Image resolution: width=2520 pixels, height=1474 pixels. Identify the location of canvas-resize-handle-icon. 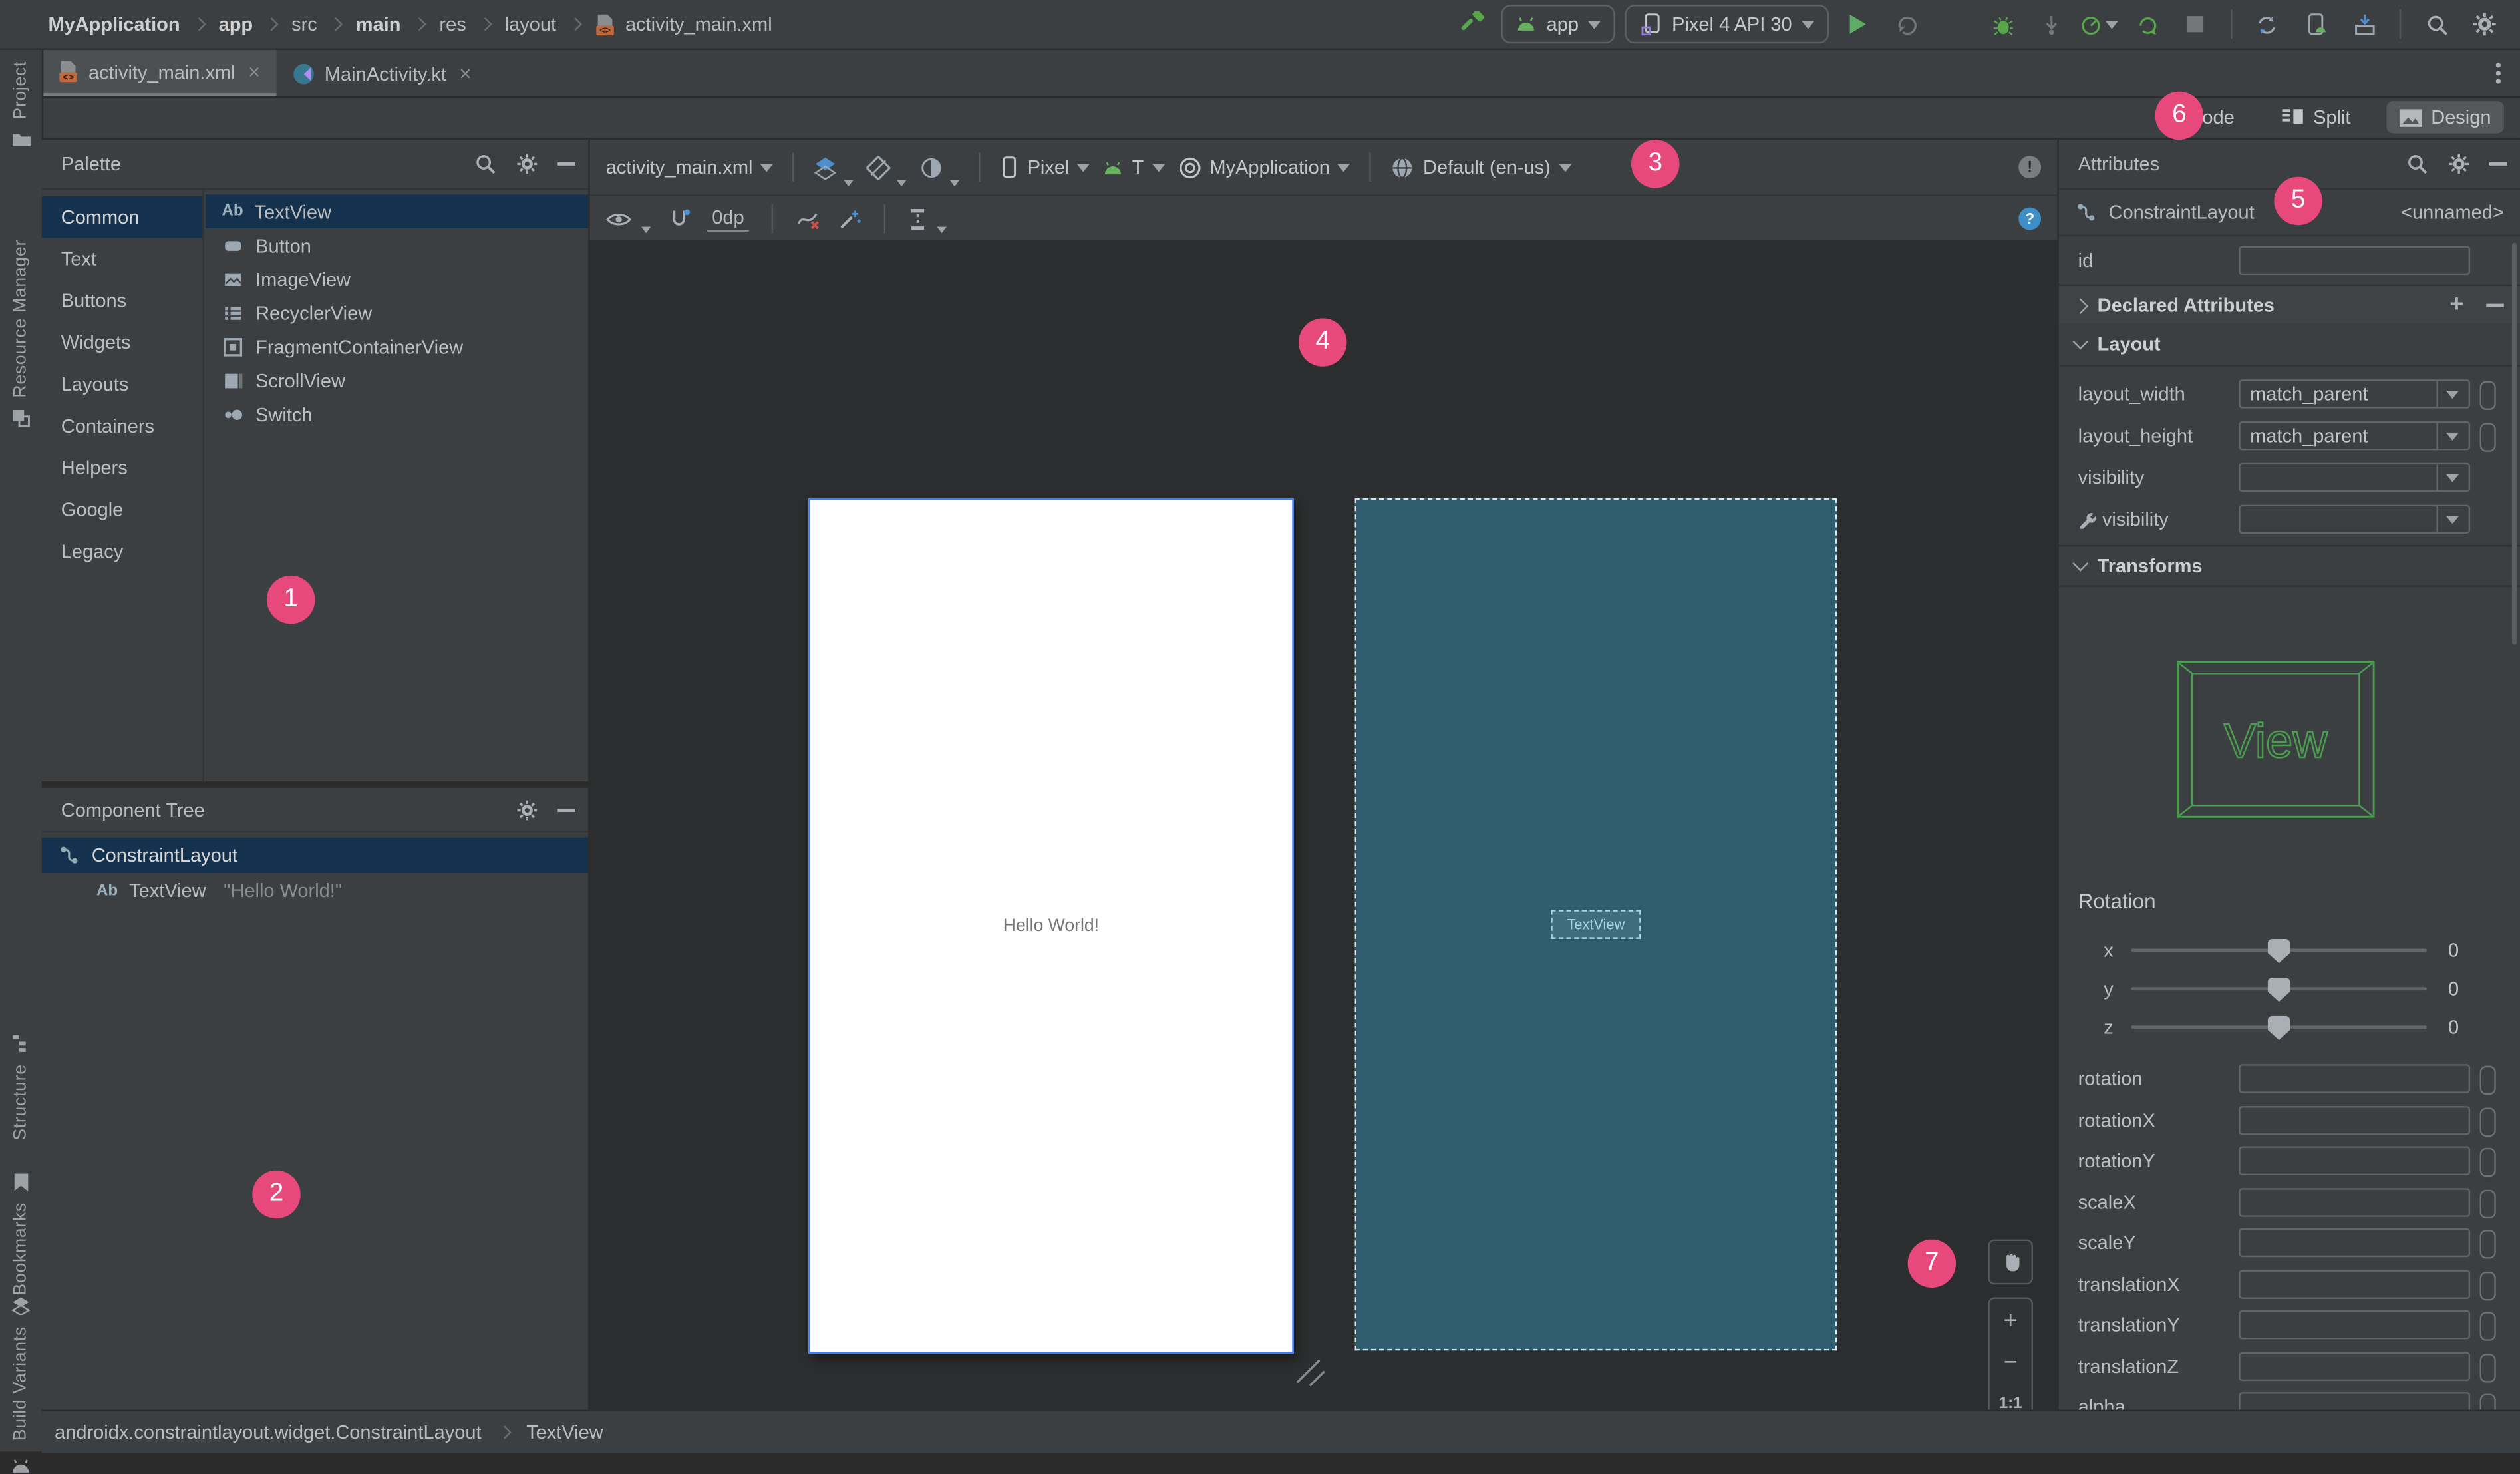
(1309, 1370).